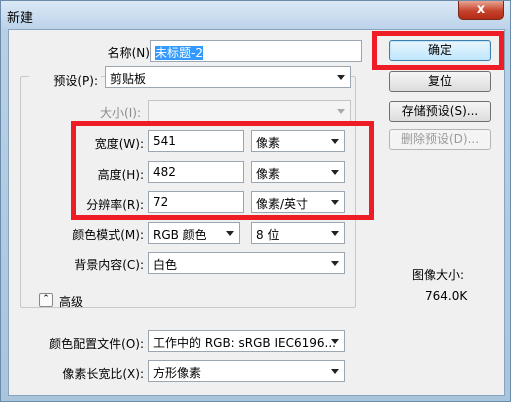  What do you see at coordinates (268, 235) in the screenshot?
I see `bit-depth-value: 8 位` at bounding box center [268, 235].